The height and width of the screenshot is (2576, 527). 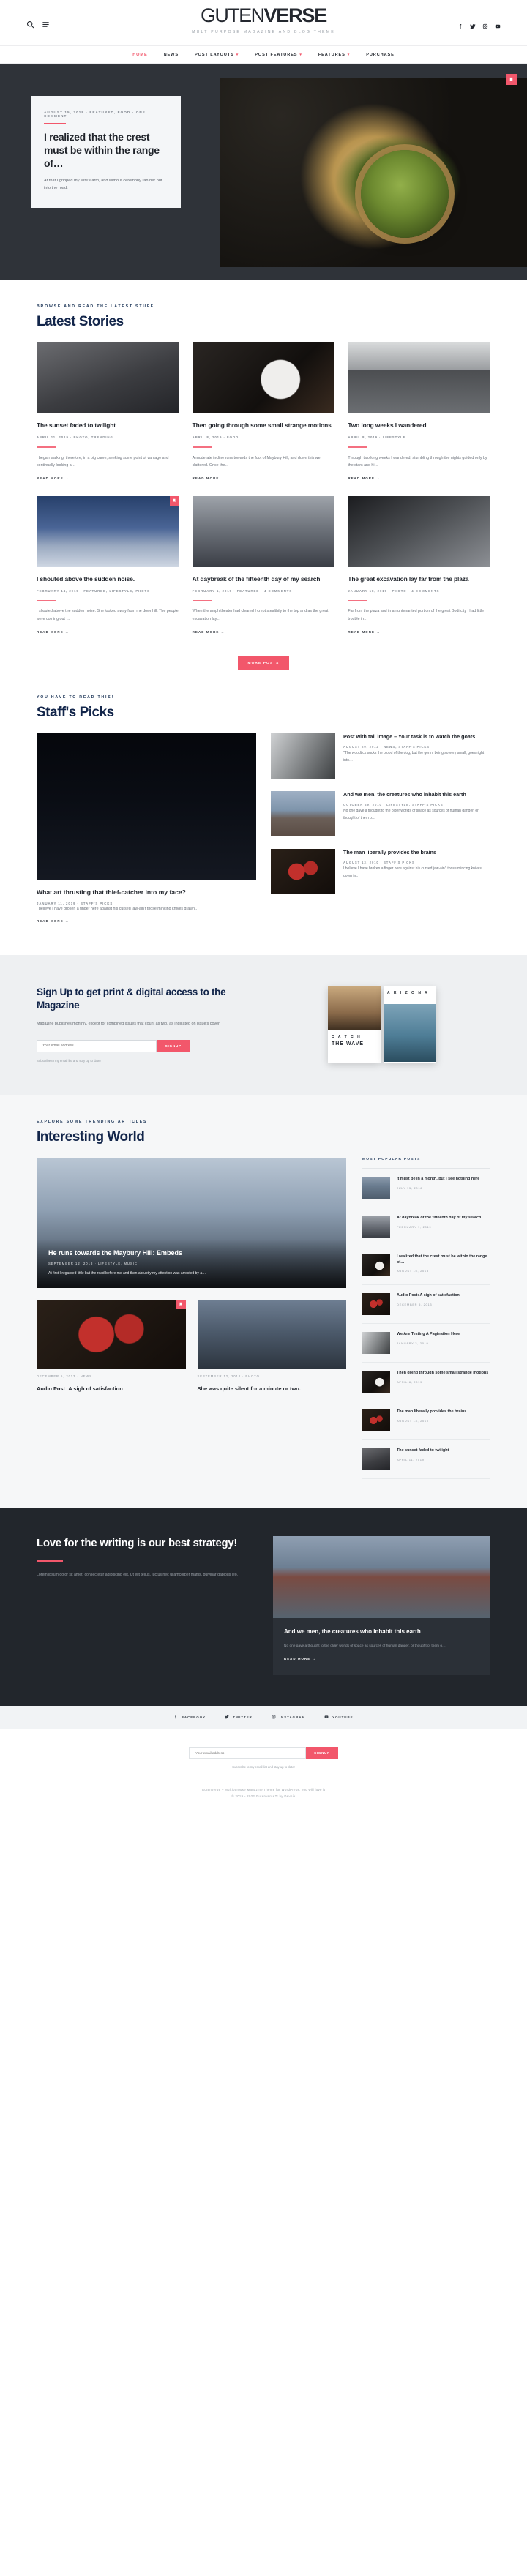 What do you see at coordinates (189, 1717) in the screenshot?
I see `footer-facebook-link: FACEBOOK` at bounding box center [189, 1717].